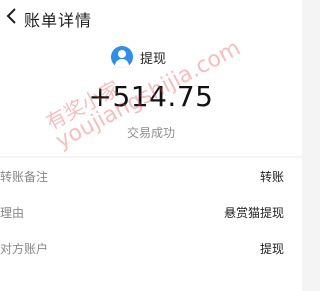 This screenshot has width=320, height=291. Describe the element at coordinates (12, 16) in the screenshot. I see `chevron-left-icon` at that location.